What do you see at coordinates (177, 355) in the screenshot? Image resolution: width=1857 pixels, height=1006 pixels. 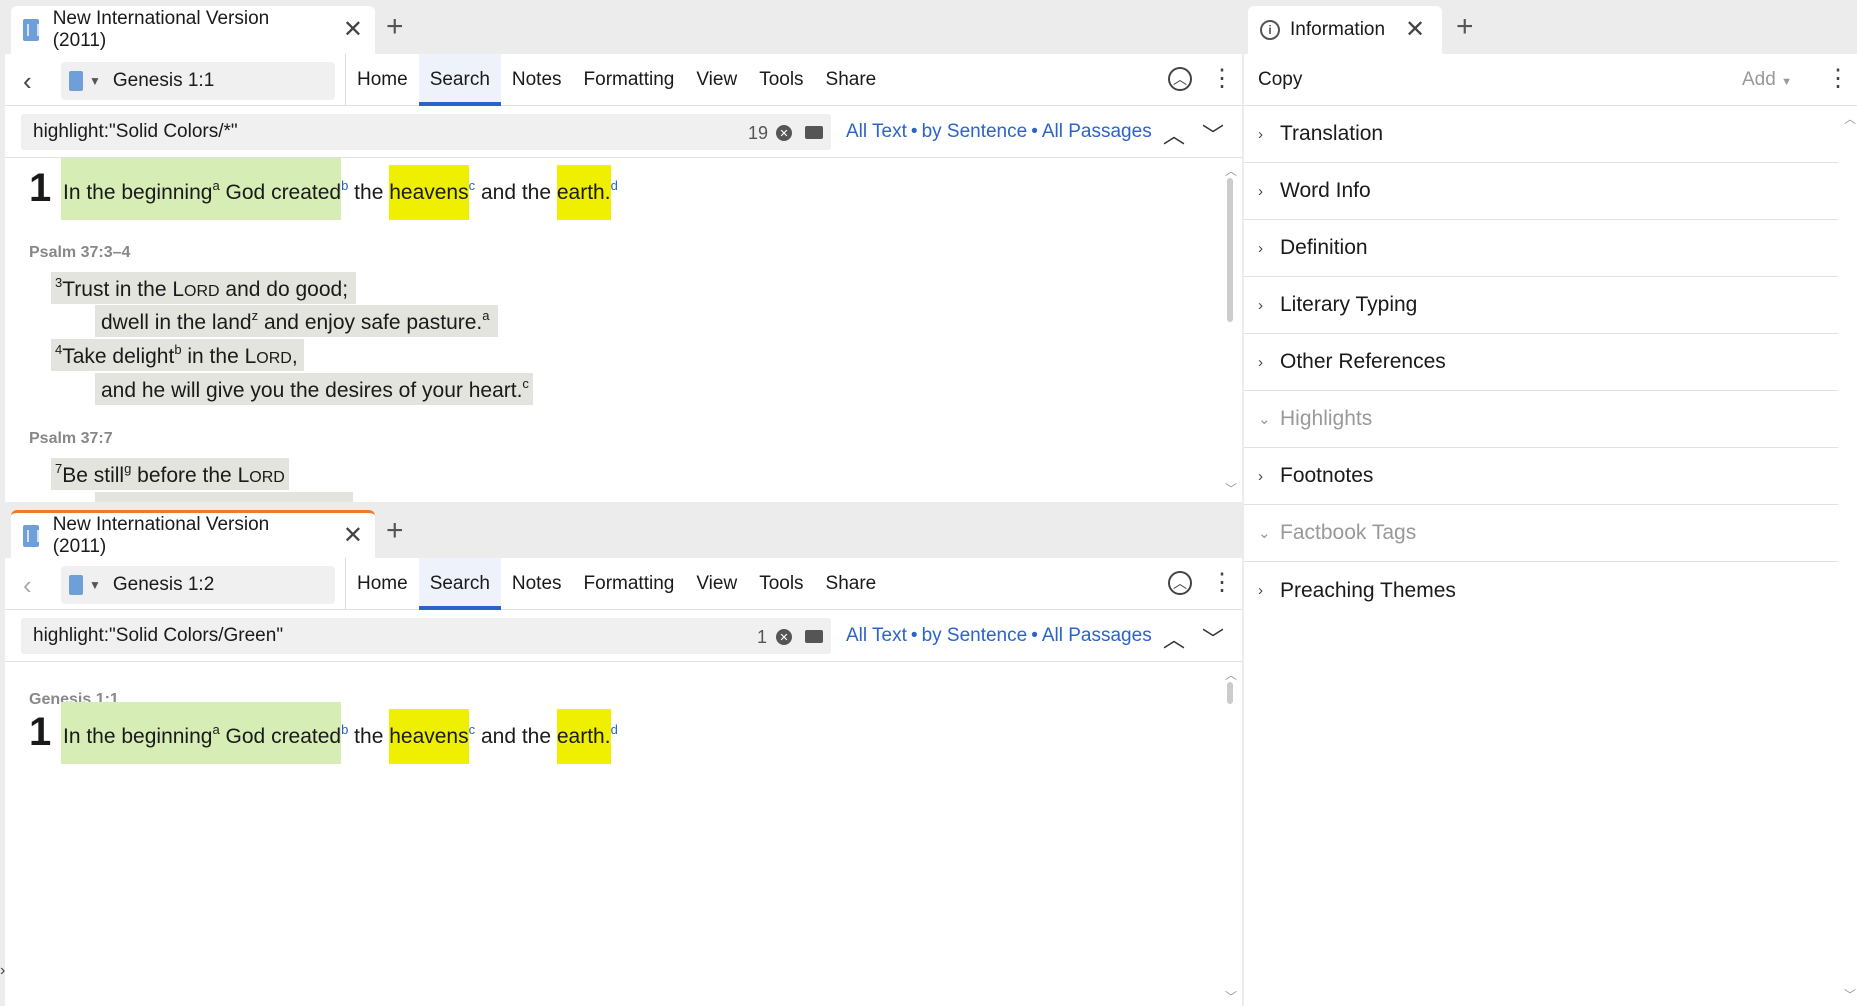 I see `psalm-line: 4Take delightb in the LORD,` at bounding box center [177, 355].